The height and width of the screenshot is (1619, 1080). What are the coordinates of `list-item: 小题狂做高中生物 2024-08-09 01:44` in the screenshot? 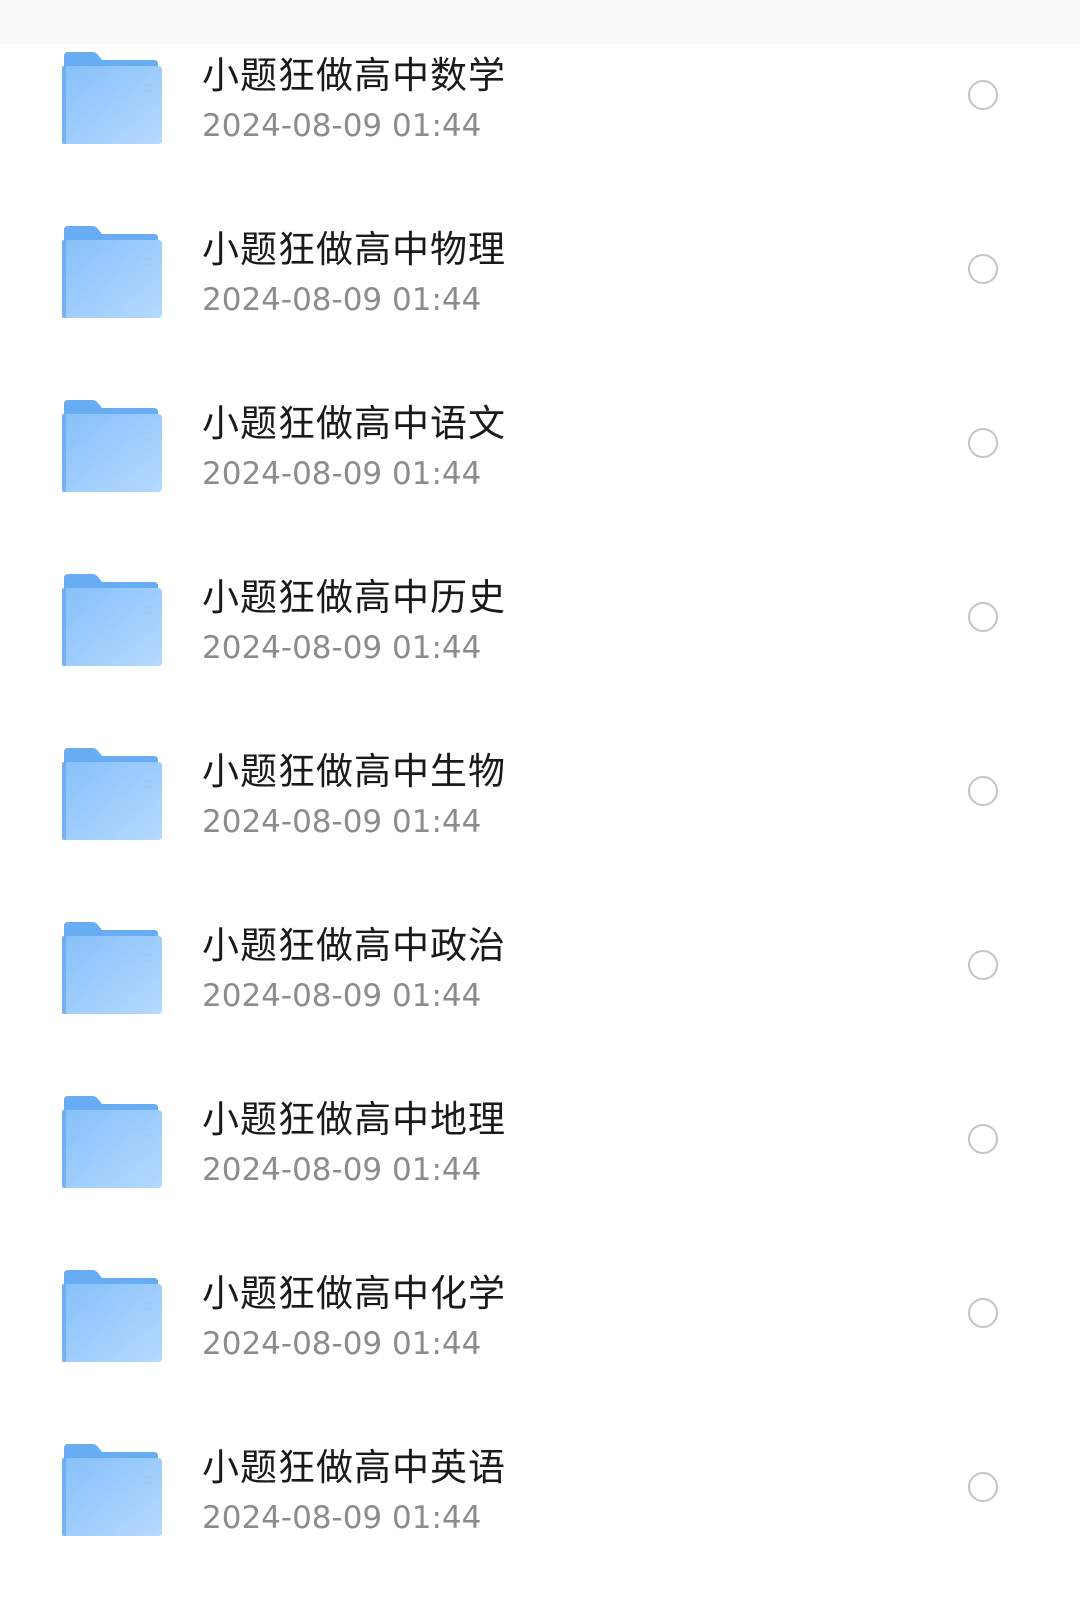 It's located at (540, 826).